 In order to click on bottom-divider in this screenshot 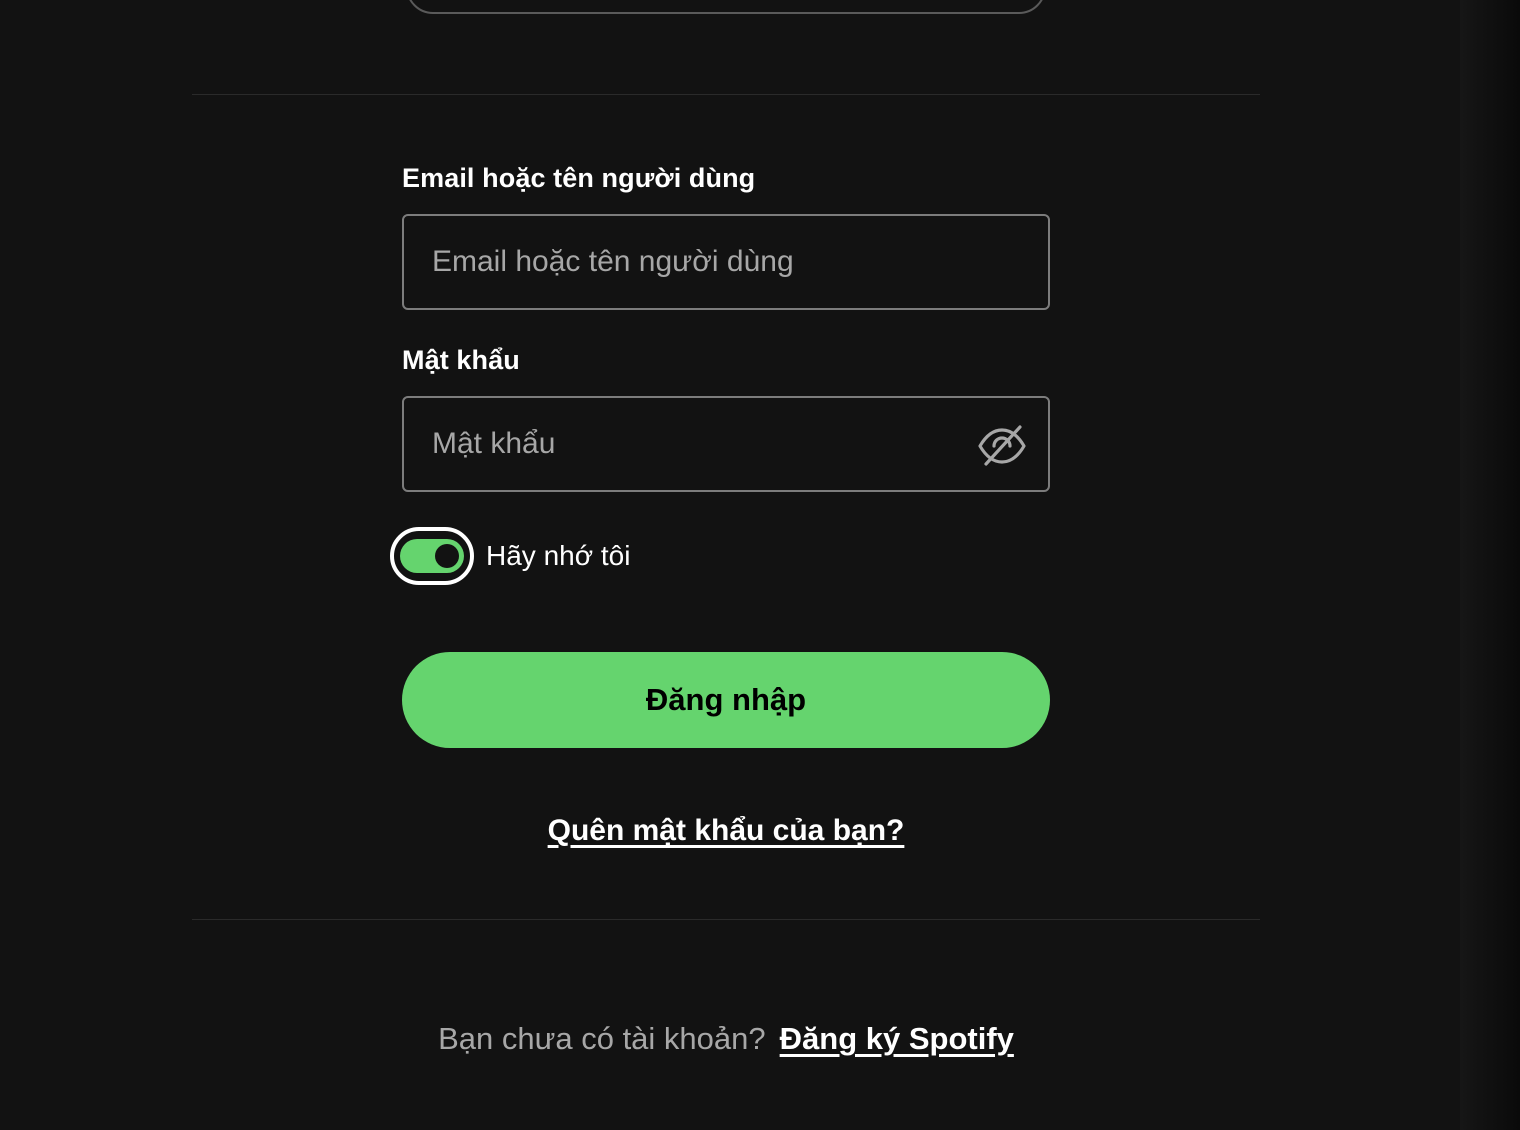, I will do `click(726, 919)`.